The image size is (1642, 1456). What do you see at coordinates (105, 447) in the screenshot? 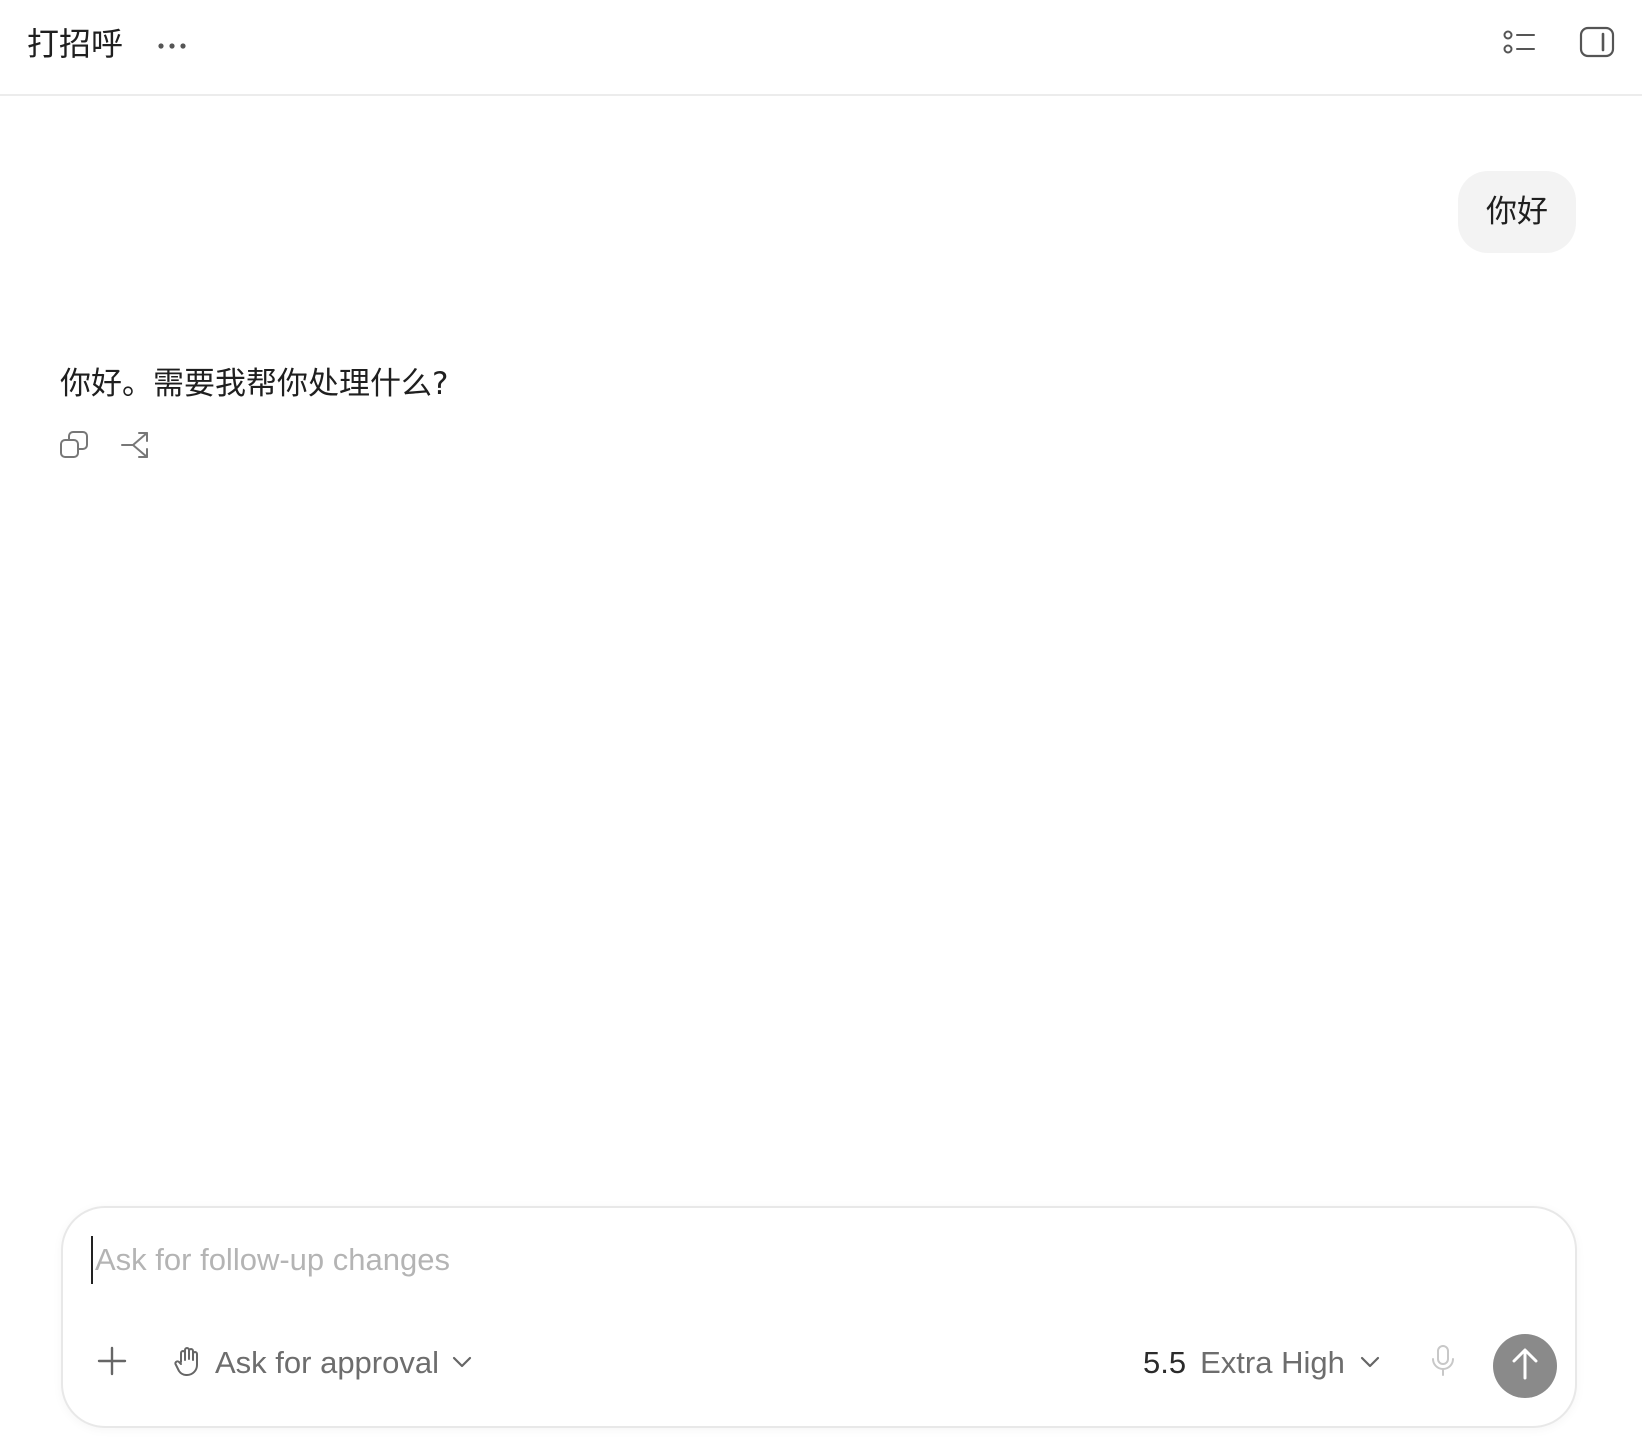
I see `assistant-message-actions` at bounding box center [105, 447].